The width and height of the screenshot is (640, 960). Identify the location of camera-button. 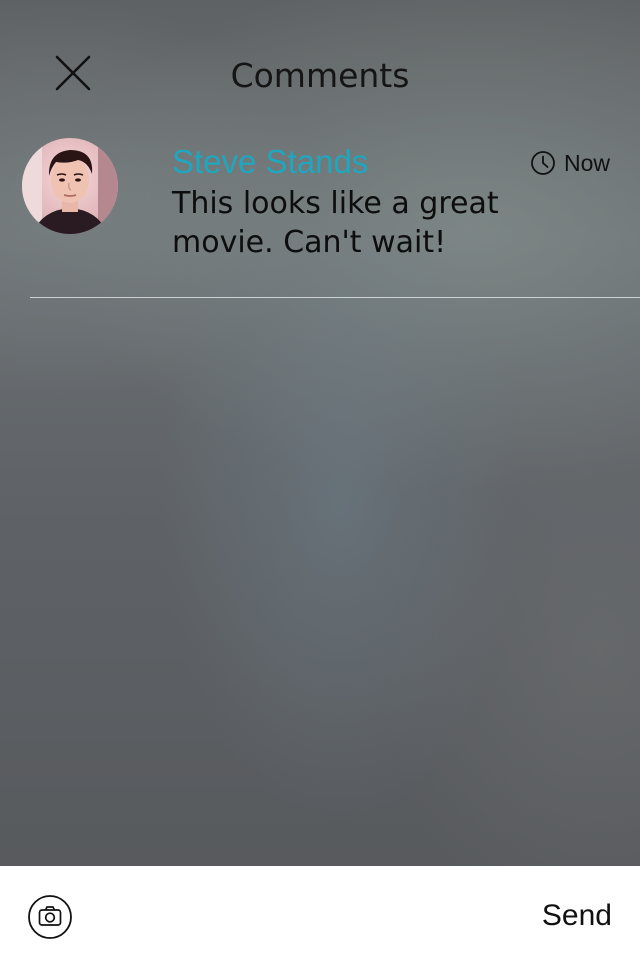
(50, 917).